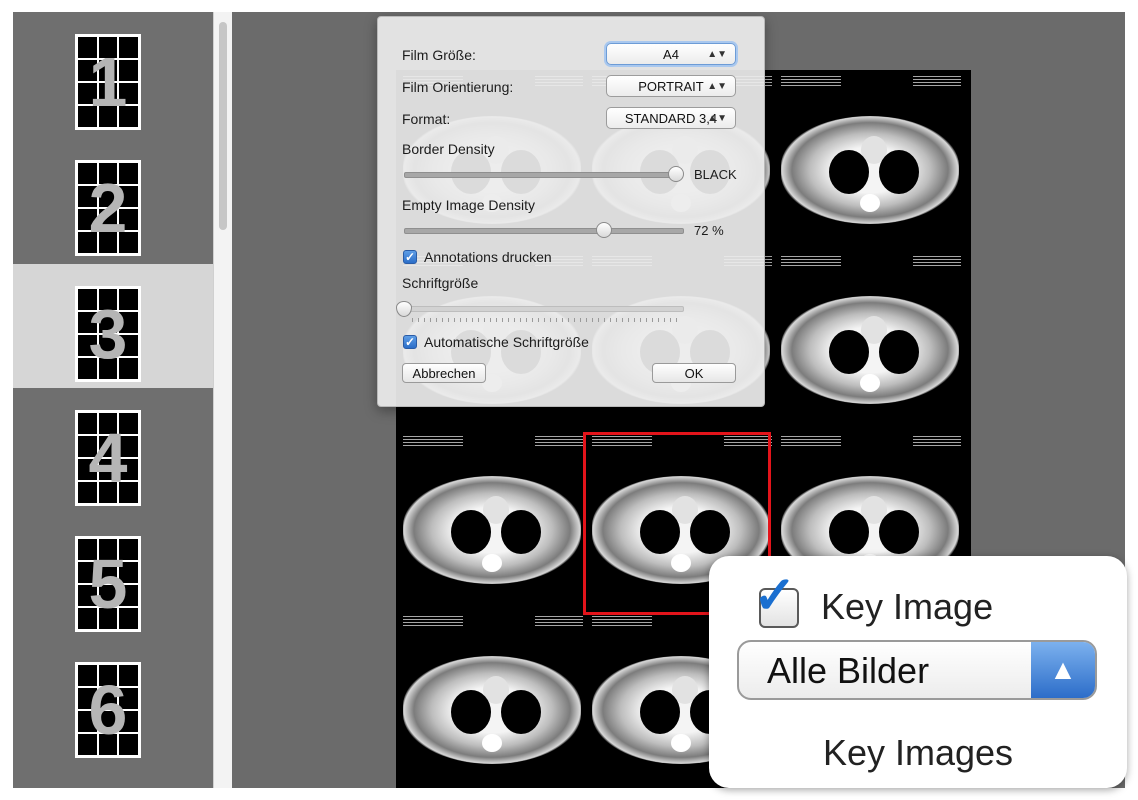 The width and height of the screenshot is (1138, 800). Describe the element at coordinates (544, 231) in the screenshot. I see `empty-image-density-slider` at that location.